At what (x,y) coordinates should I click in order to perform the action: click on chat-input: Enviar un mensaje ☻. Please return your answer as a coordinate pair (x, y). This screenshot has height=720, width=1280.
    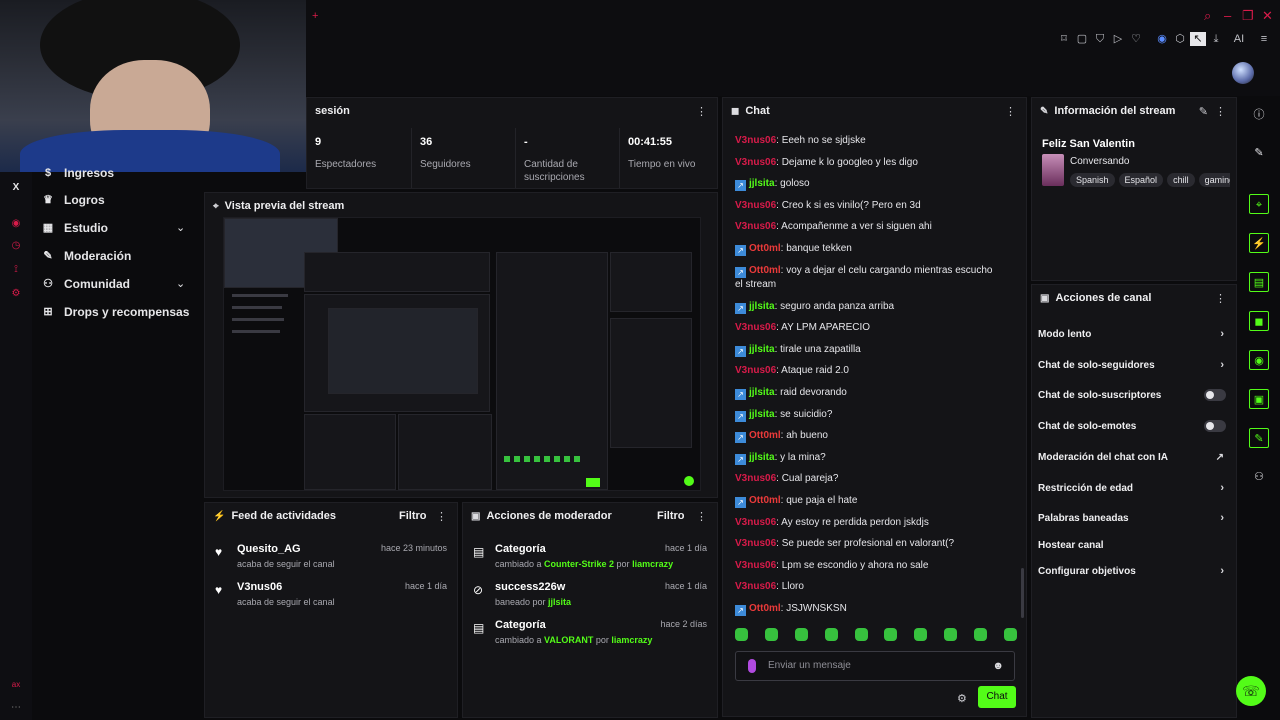
    Looking at the image, I should click on (875, 666).